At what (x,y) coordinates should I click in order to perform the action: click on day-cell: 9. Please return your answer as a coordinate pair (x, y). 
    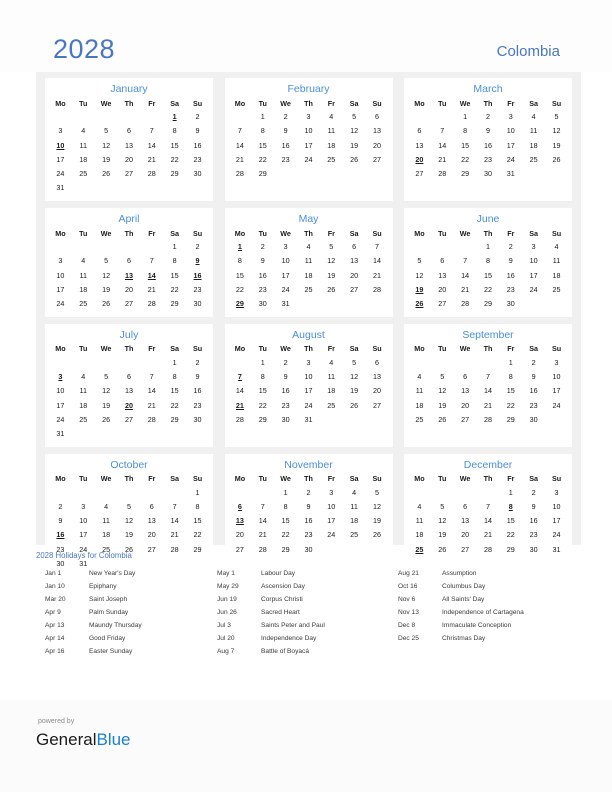
    Looking at the image, I should click on (197, 131).